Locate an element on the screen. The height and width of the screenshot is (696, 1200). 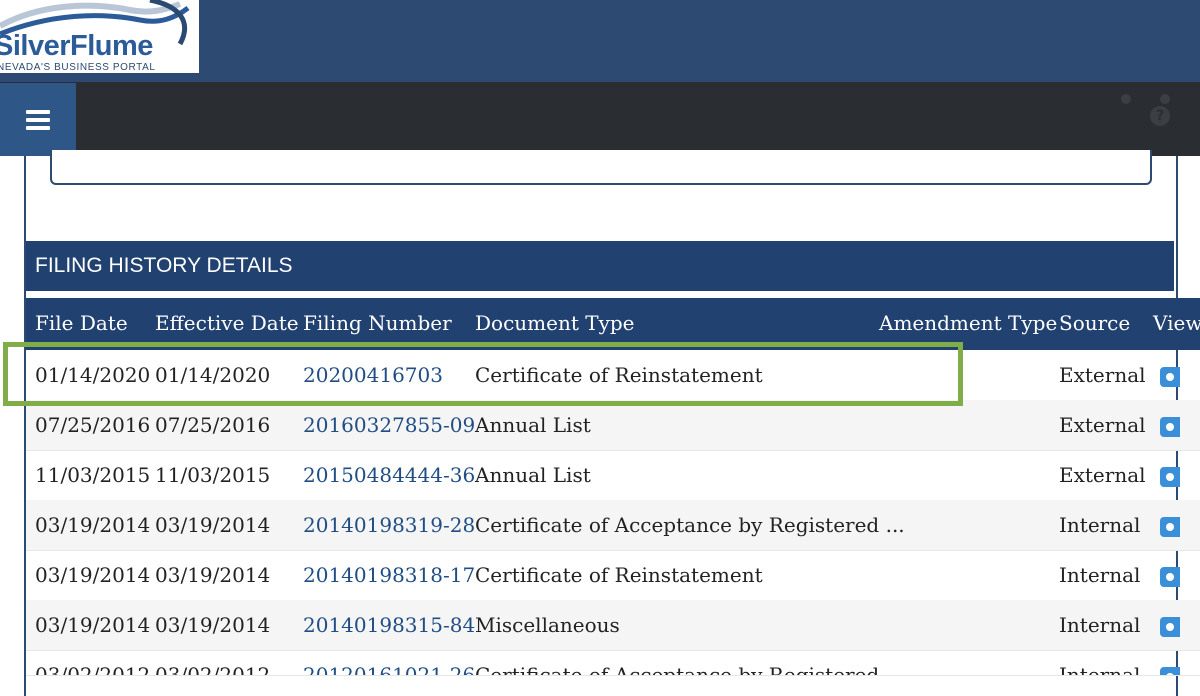
column-header-effective-date: Effective Date is located at coordinates (227, 323).